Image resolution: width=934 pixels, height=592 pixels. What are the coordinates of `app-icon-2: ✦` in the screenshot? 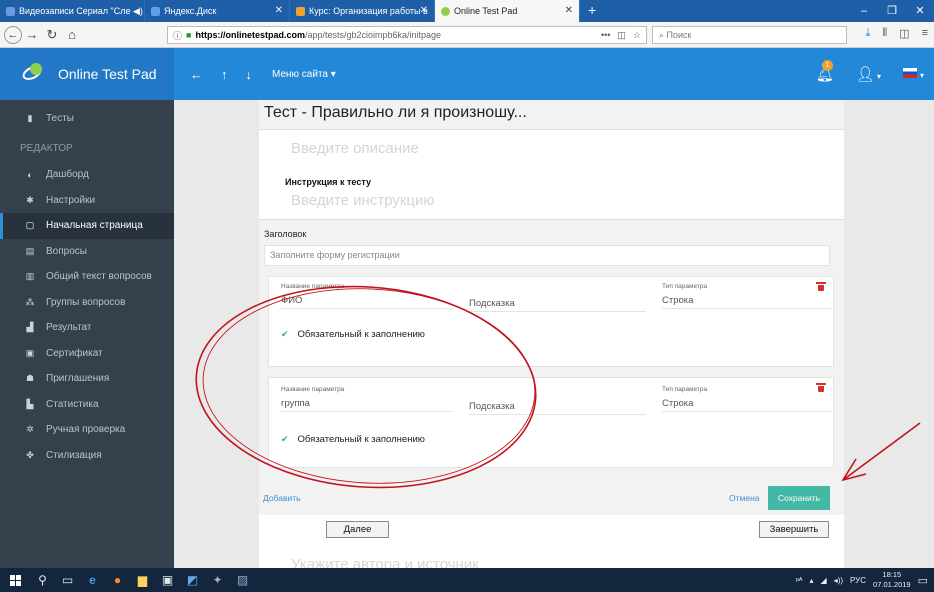 It's located at (217, 580).